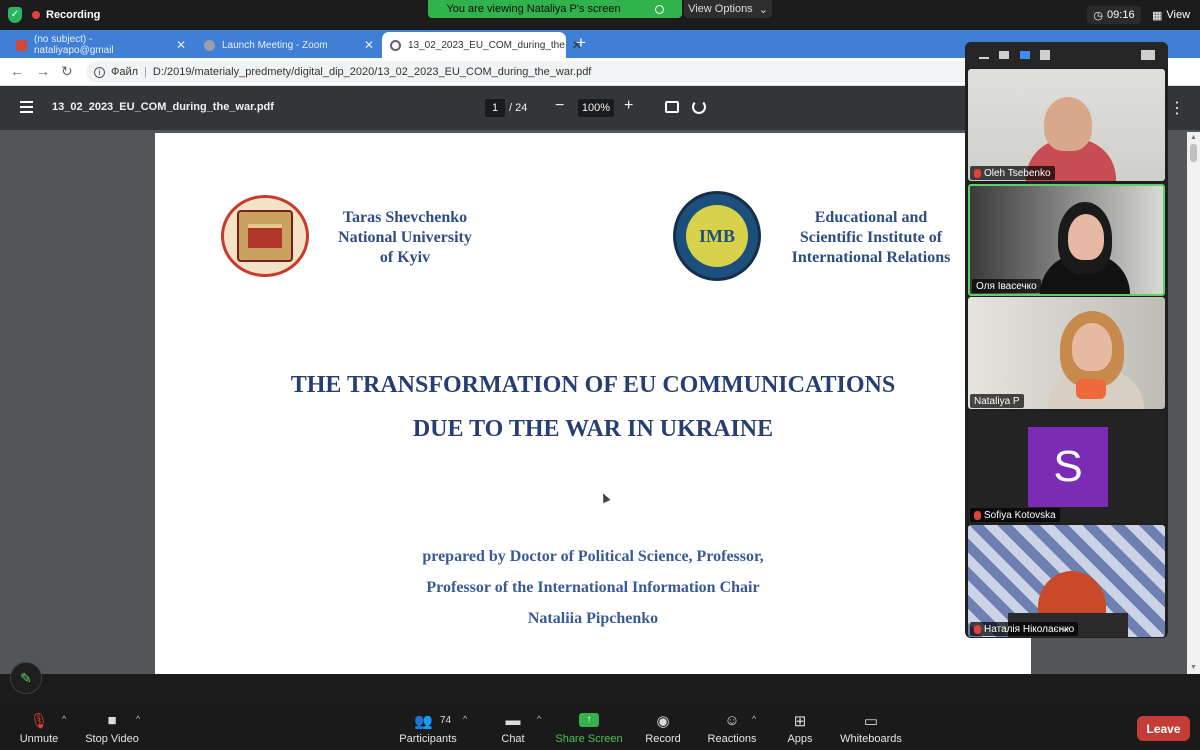 This screenshot has height=750, width=1200. What do you see at coordinates (101, 45) in the screenshot?
I see `tab-gmail: (no subject) - nataliyapo@gmail ✕` at bounding box center [101, 45].